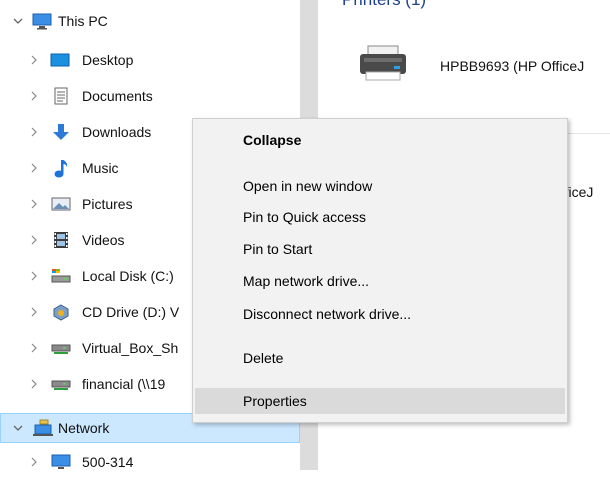  What do you see at coordinates (61, 462) in the screenshot?
I see `computer-icon` at bounding box center [61, 462].